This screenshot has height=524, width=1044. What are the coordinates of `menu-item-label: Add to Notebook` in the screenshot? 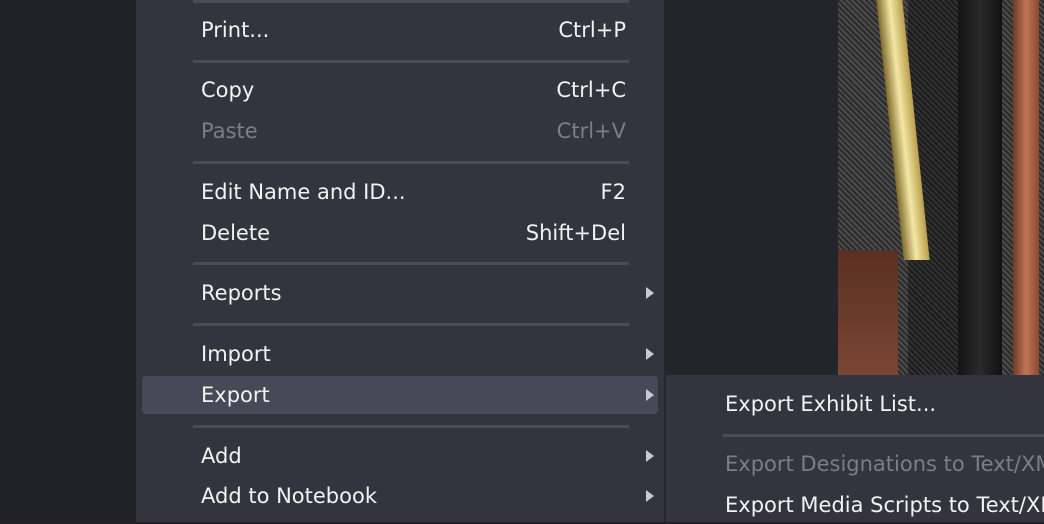 It's located at (289, 496).